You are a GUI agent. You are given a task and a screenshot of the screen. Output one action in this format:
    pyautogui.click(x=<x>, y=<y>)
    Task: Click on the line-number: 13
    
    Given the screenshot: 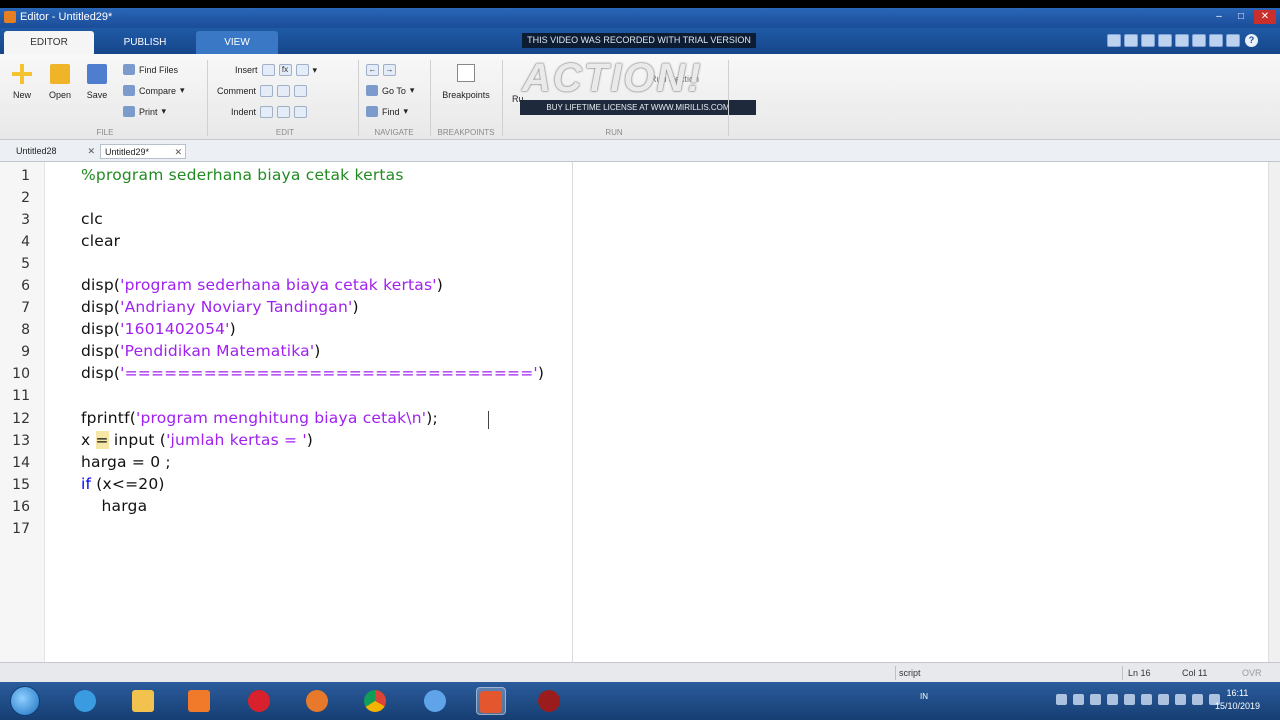 What is the action you would take?
    pyautogui.click(x=21, y=441)
    